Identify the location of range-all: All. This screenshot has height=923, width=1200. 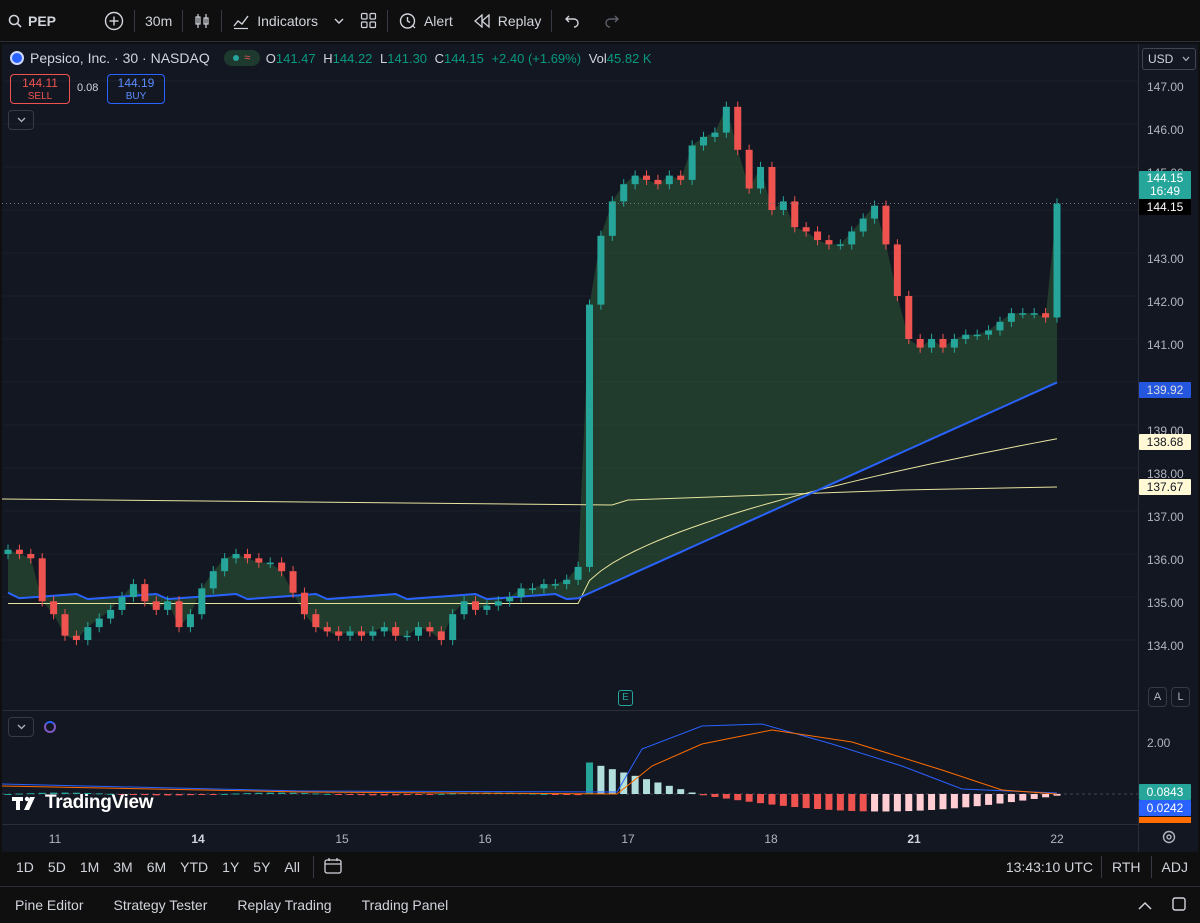
(292, 867).